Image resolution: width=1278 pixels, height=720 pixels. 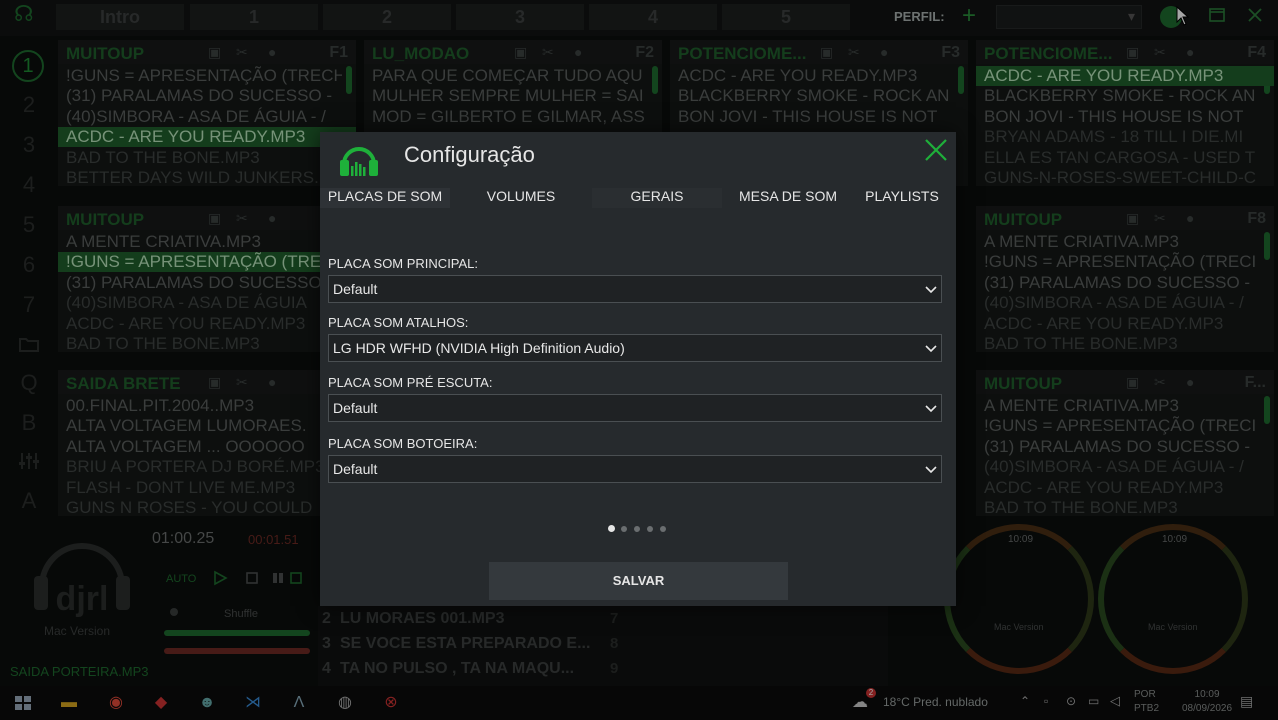 I want to click on tab-gerais: GERAIS, so click(x=657, y=198).